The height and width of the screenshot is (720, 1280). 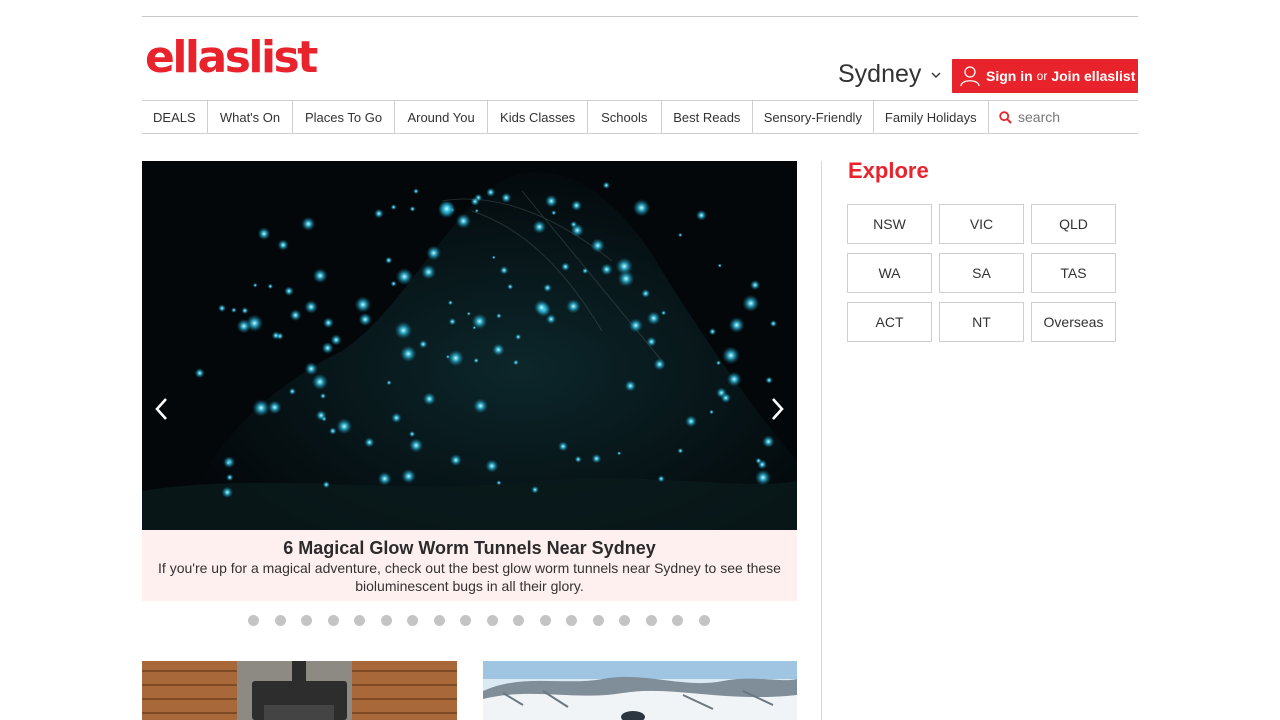 What do you see at coordinates (1073, 224) in the screenshot?
I see `region-button-qld: QLD` at bounding box center [1073, 224].